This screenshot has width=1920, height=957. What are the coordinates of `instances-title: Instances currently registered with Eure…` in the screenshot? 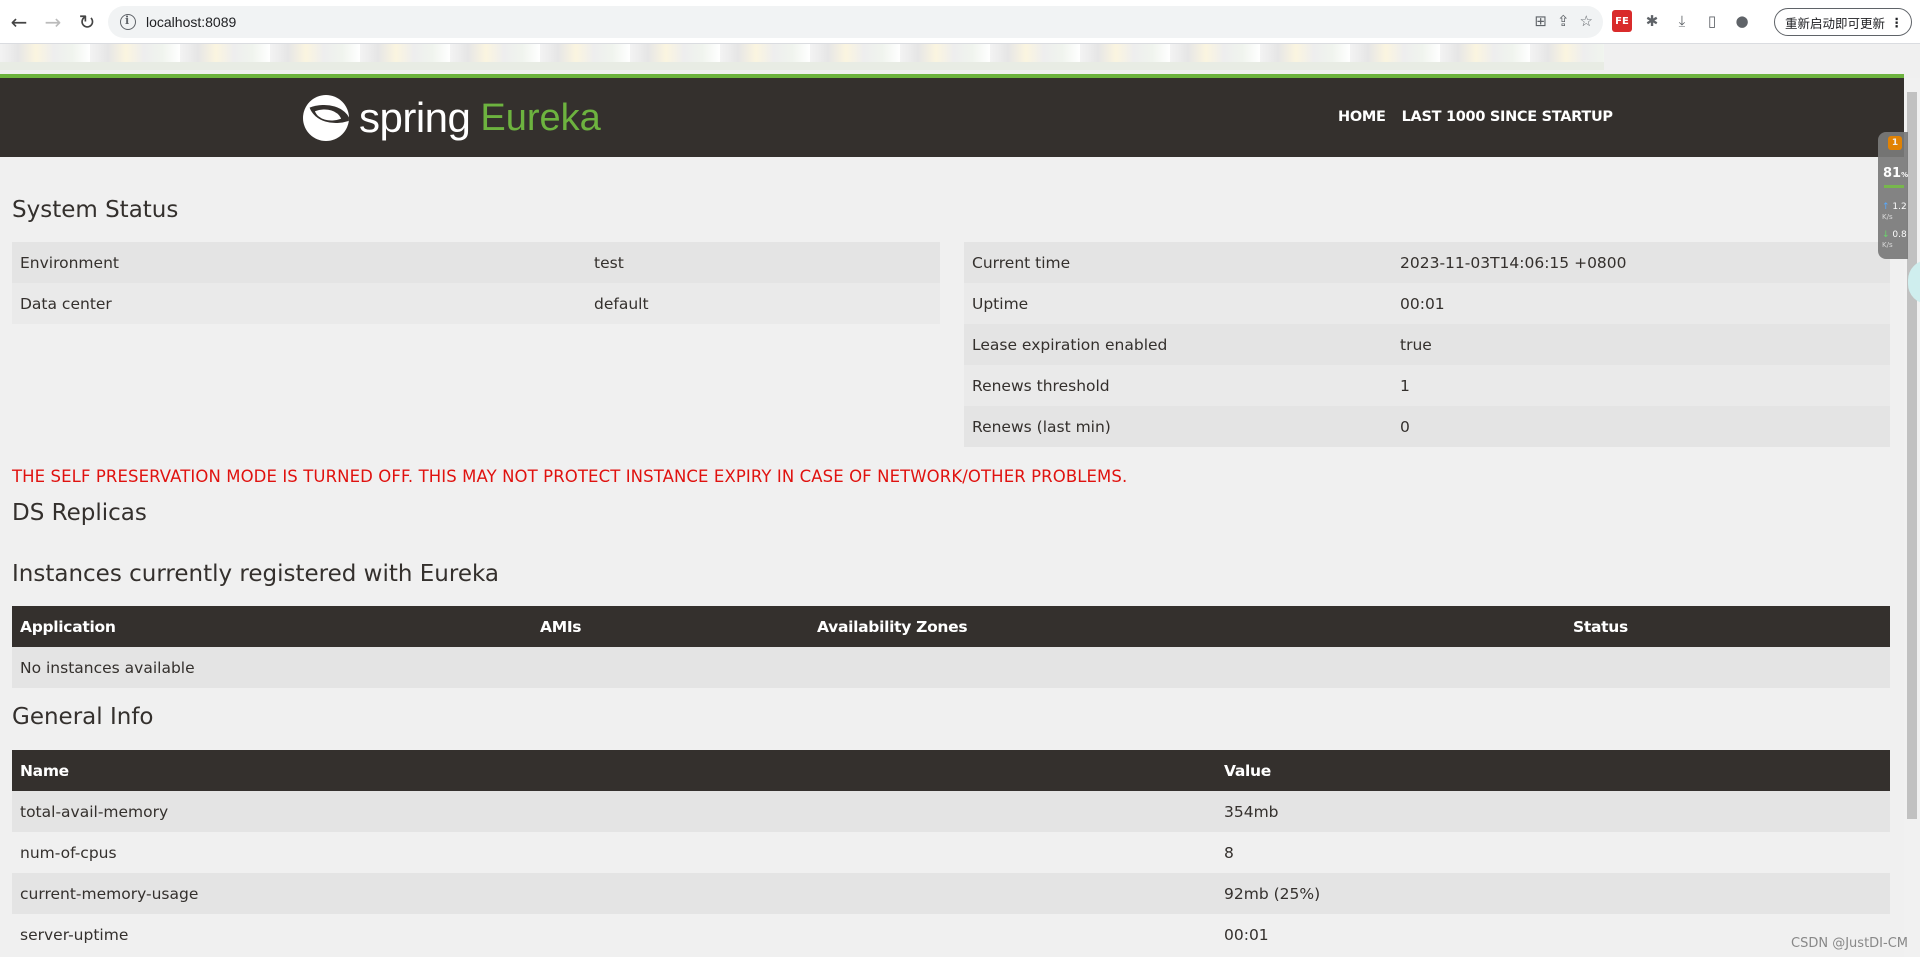 It's located at (255, 574).